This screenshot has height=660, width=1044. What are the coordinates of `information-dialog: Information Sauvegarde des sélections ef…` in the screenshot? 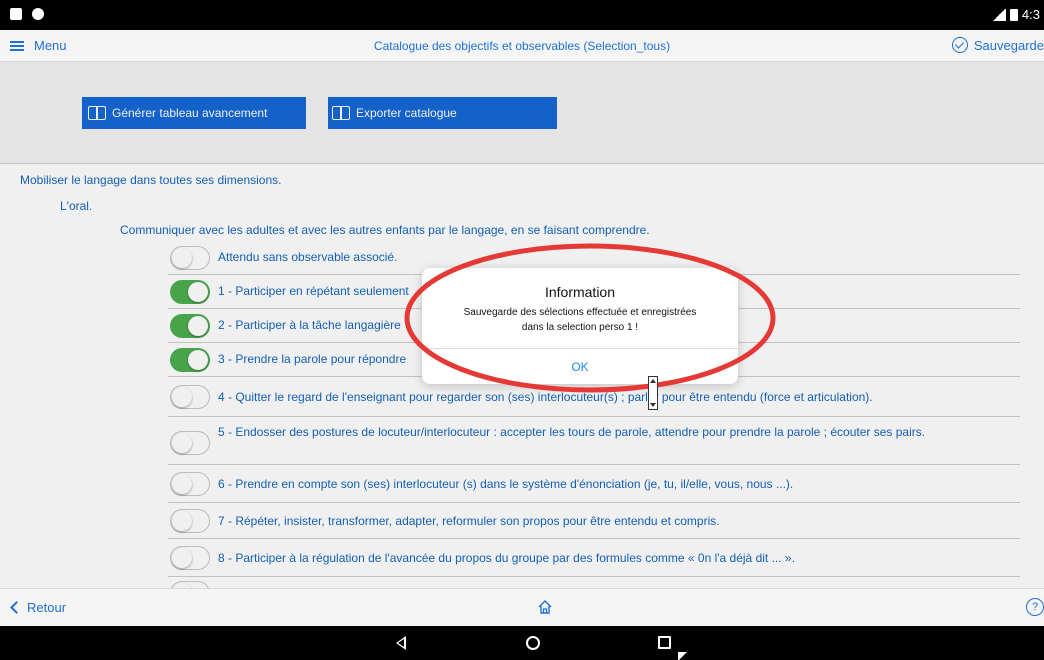 It's located at (580, 326).